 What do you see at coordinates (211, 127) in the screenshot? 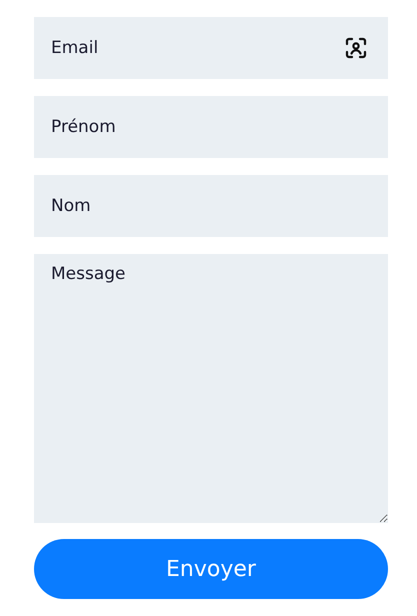
I see `input-field: Prénom` at bounding box center [211, 127].